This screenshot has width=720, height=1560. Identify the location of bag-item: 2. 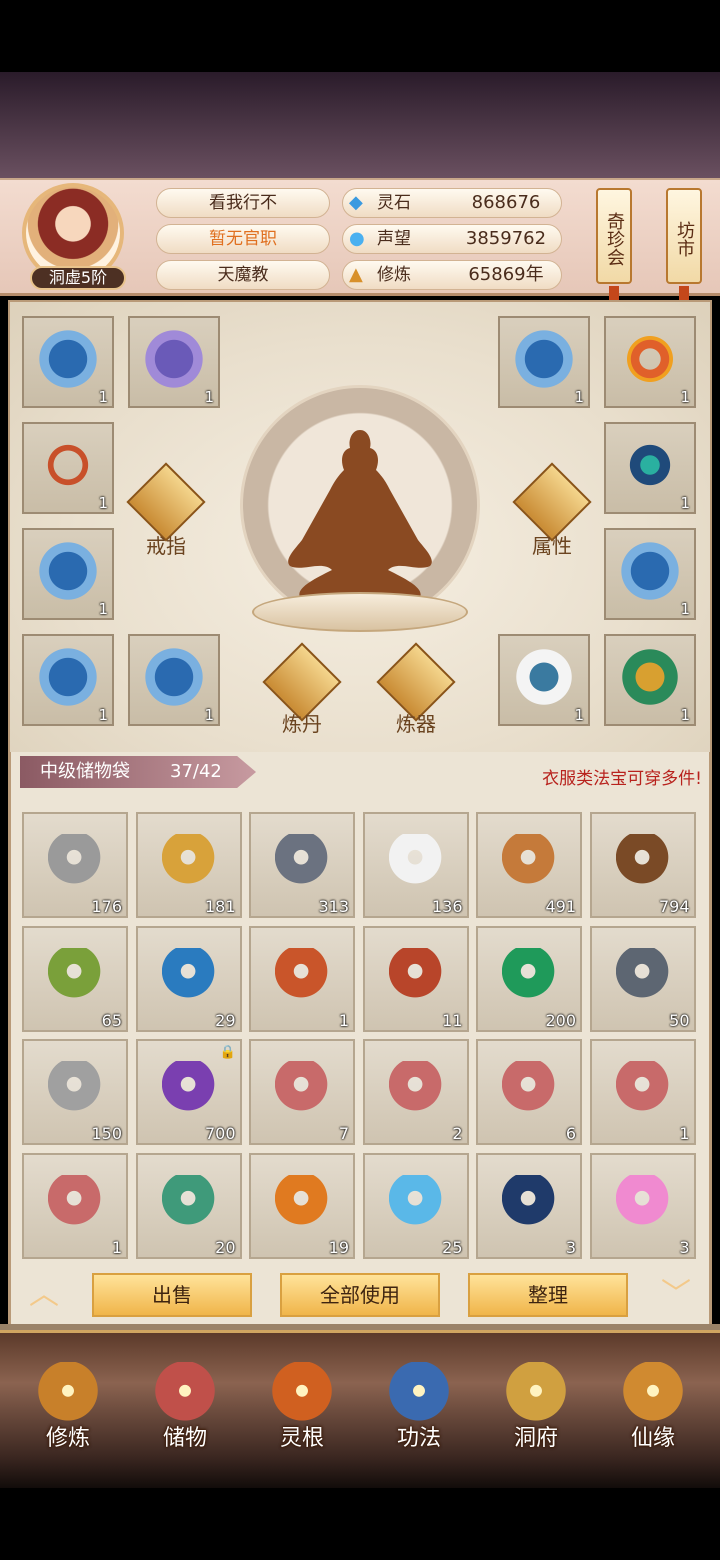
(415, 1092).